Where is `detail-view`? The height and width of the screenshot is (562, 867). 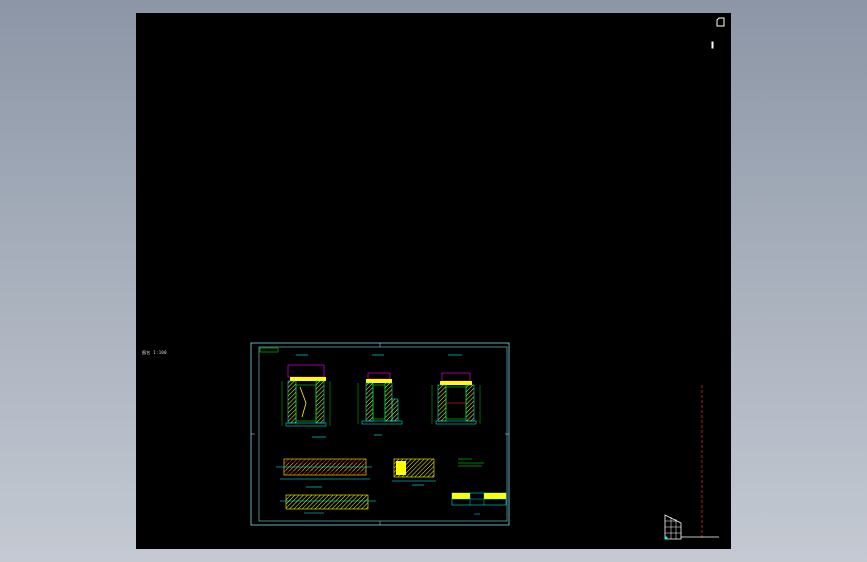 detail-view is located at coordinates (414, 472).